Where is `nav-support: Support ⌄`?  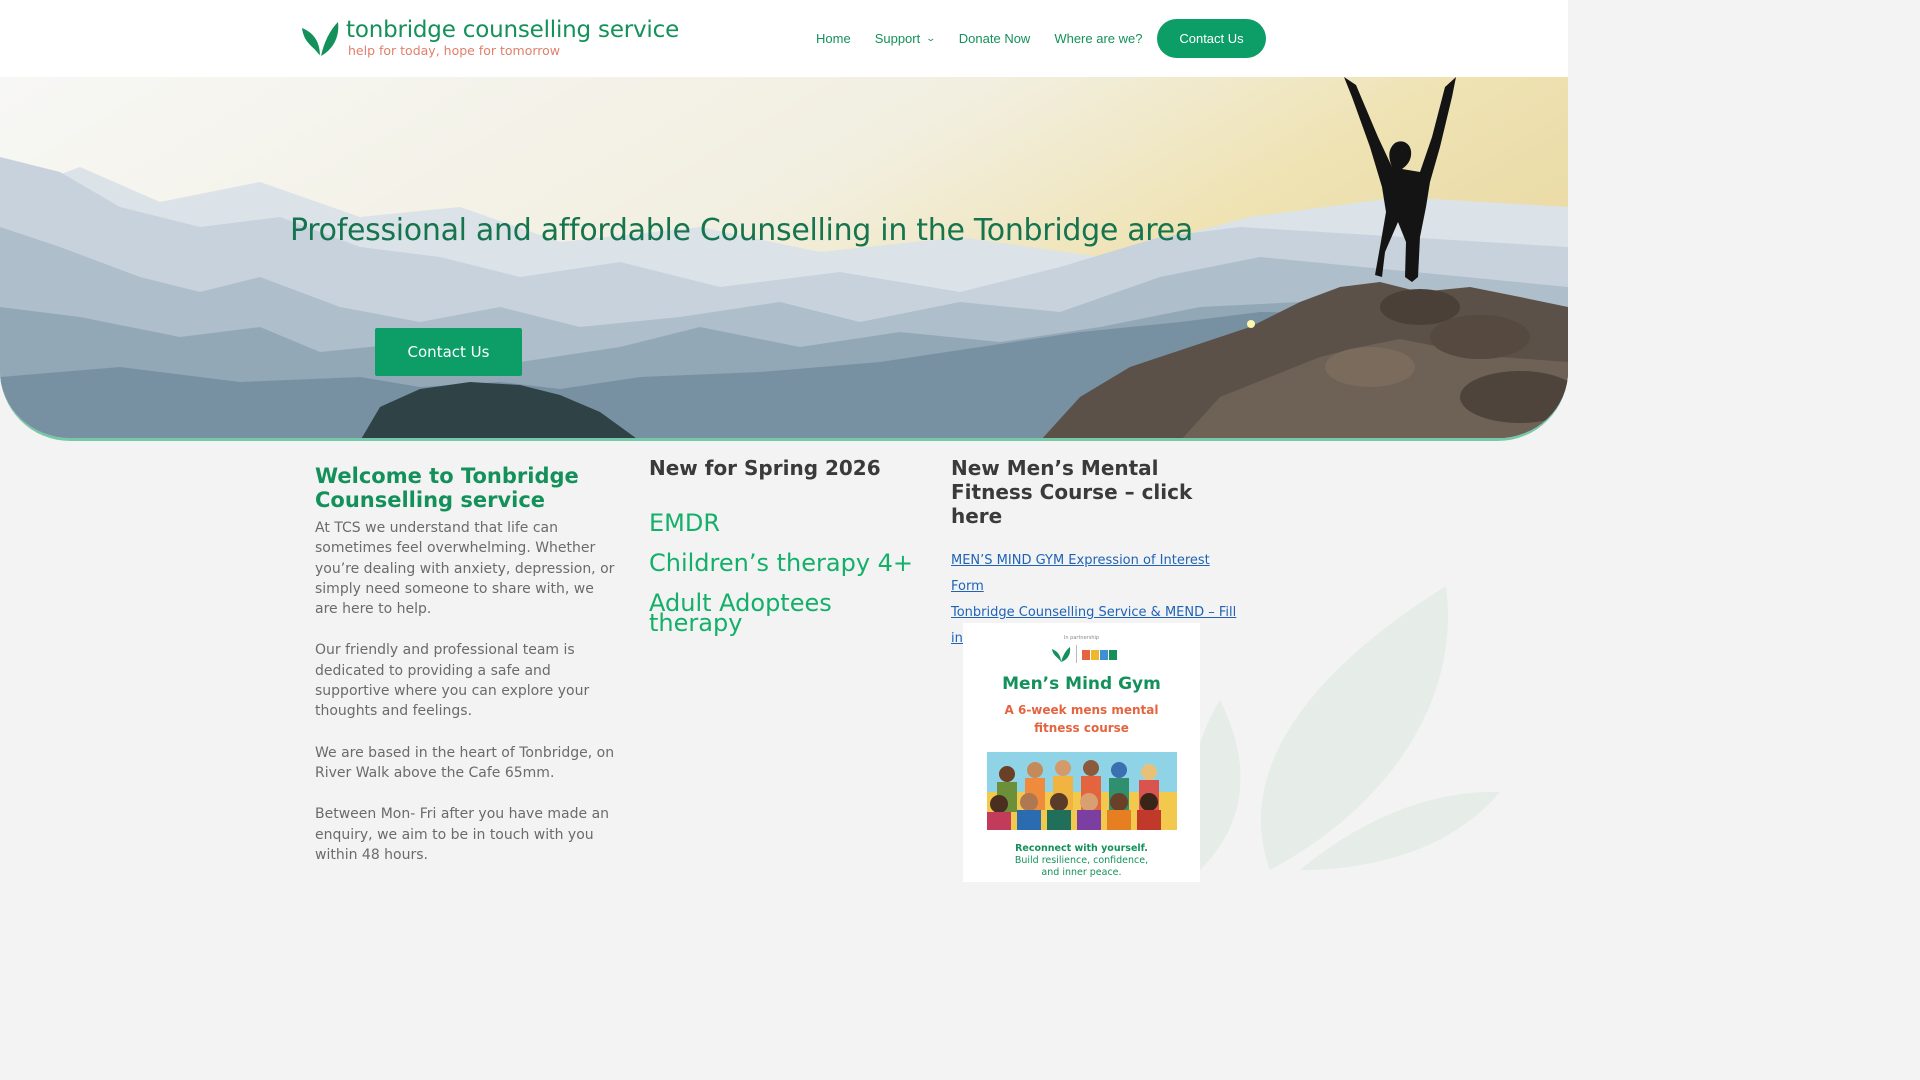 nav-support: Support ⌄ is located at coordinates (905, 38).